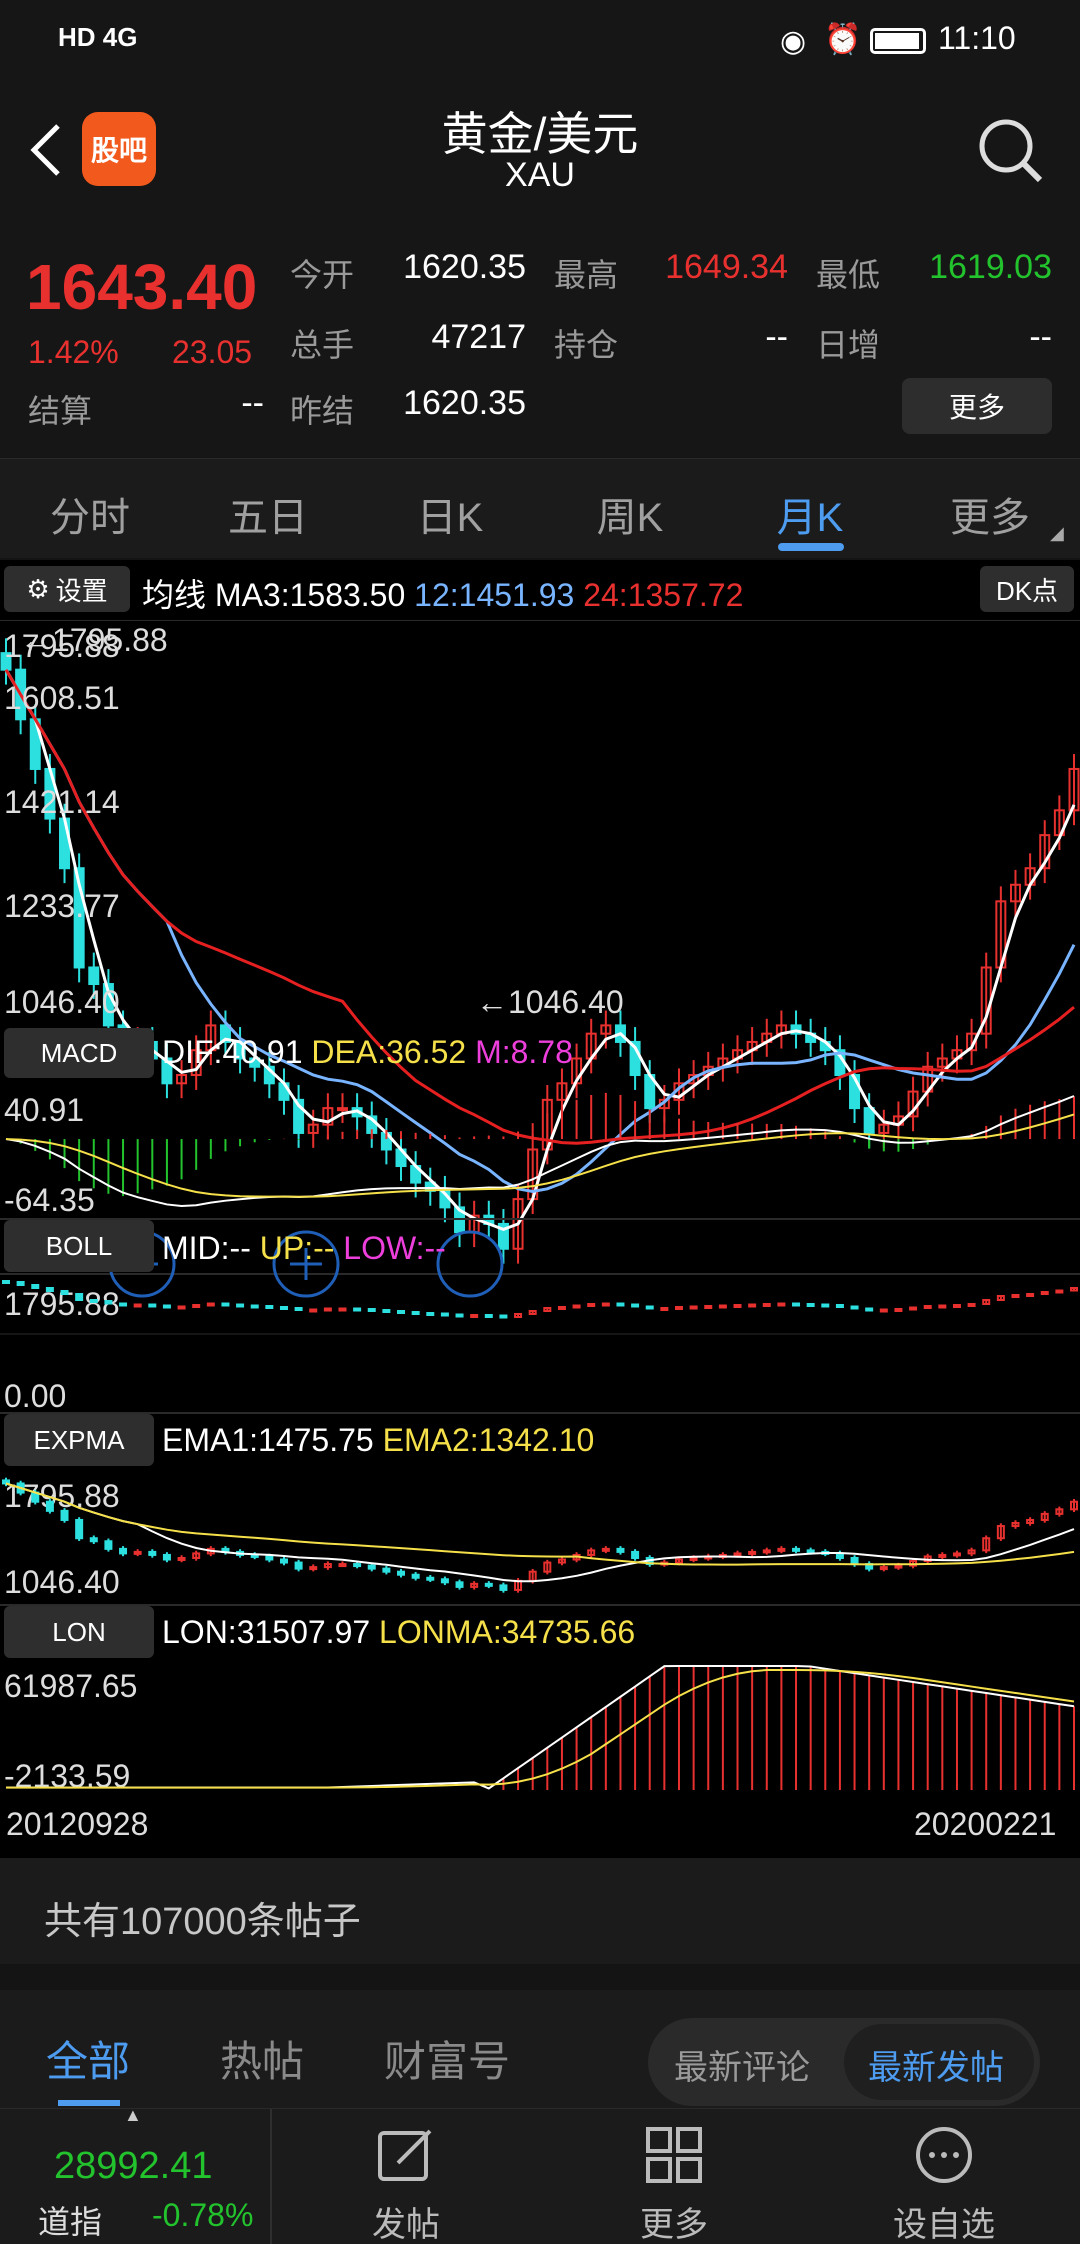 The width and height of the screenshot is (1080, 2244). Describe the element at coordinates (464, 403) in the screenshot. I see `prev-settle-value: 1620.35` at that location.